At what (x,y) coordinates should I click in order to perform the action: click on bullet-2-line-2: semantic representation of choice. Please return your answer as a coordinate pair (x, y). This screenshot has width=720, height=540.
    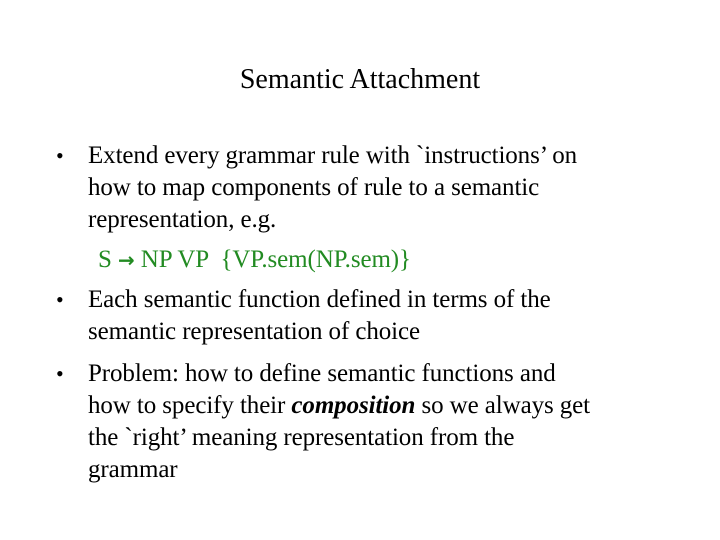
    Looking at the image, I should click on (254, 331).